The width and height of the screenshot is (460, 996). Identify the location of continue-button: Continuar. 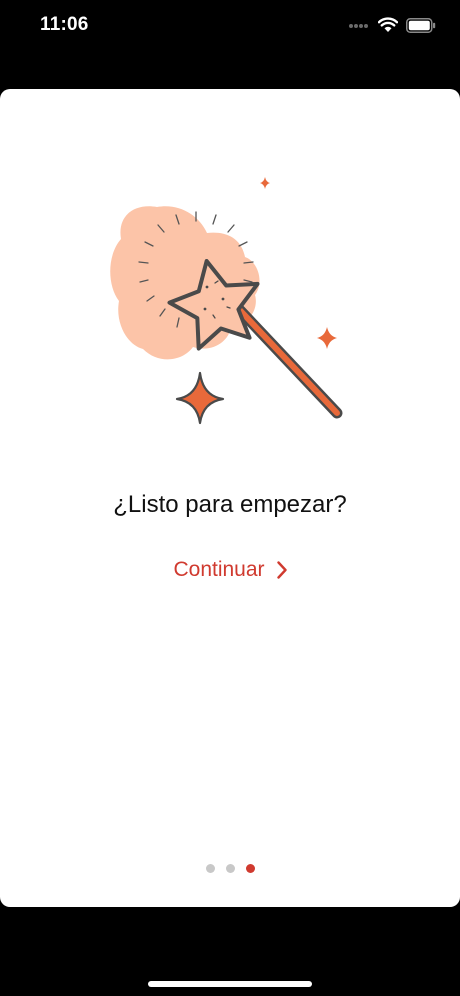
(230, 570).